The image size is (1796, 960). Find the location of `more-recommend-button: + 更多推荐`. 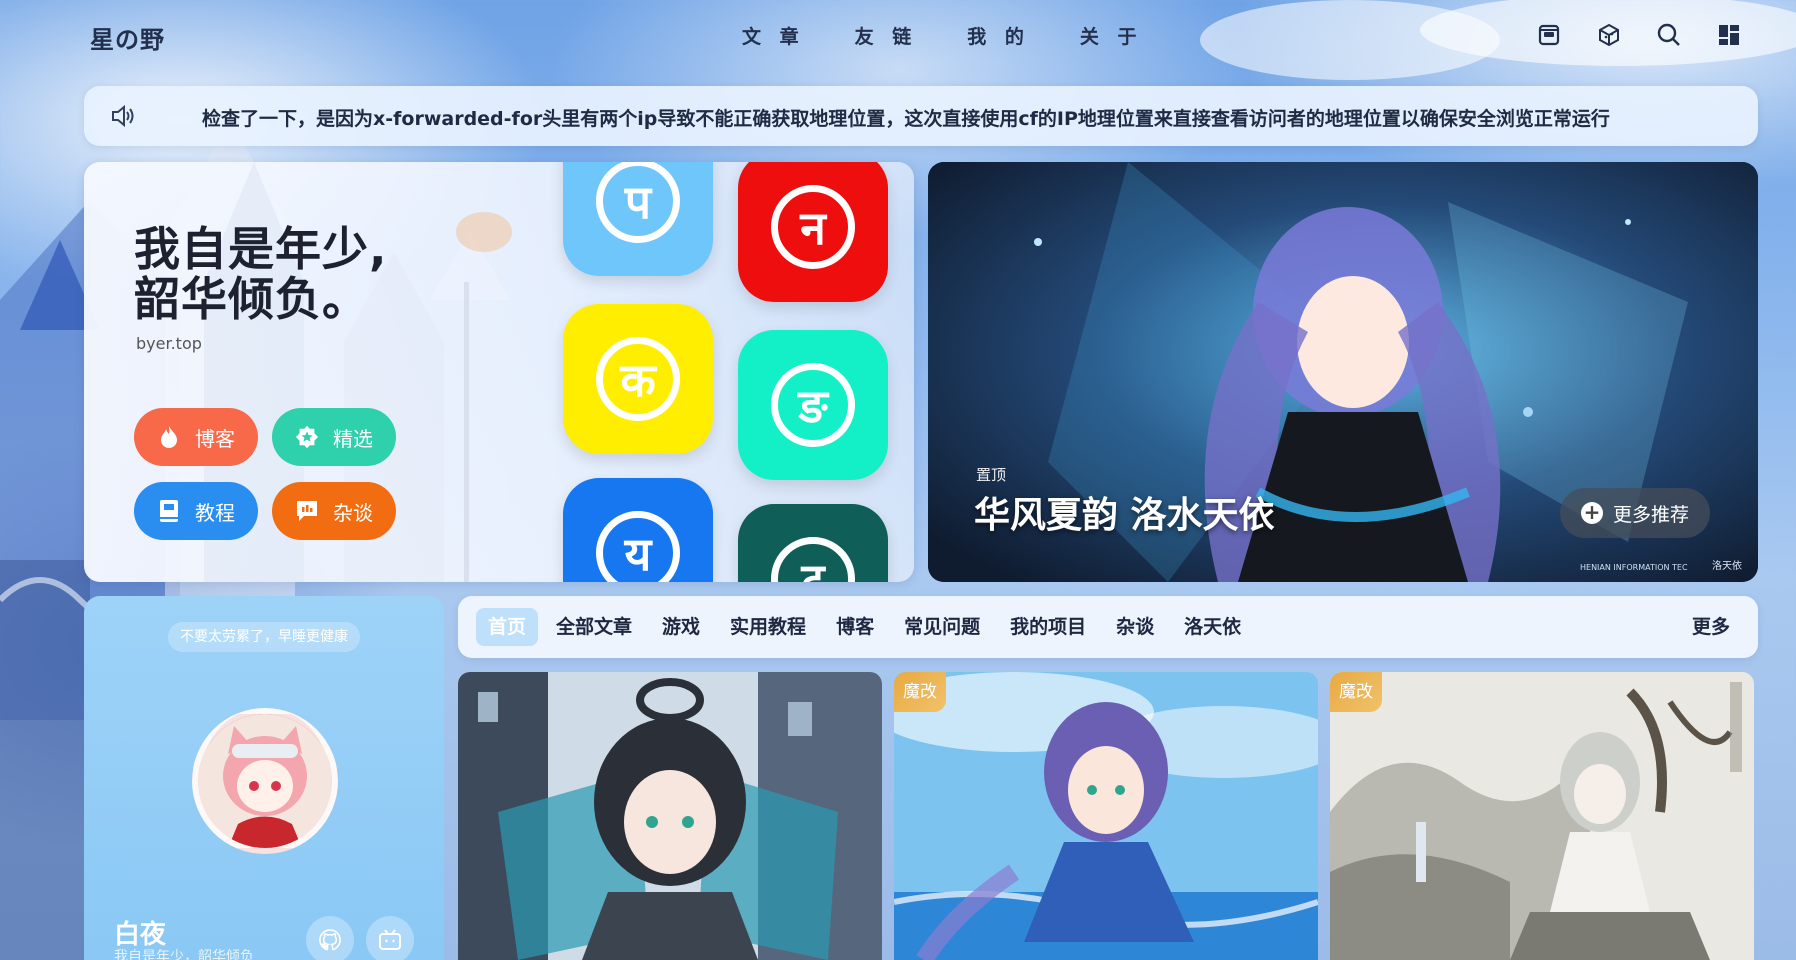

more-recommend-button: + 更多推荐 is located at coordinates (1635, 513).